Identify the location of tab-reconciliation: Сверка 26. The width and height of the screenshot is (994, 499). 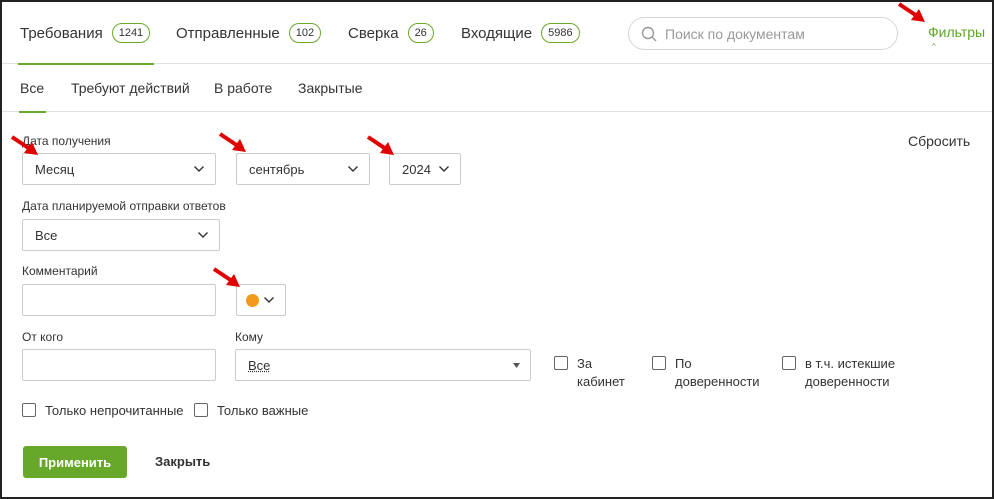
(391, 33).